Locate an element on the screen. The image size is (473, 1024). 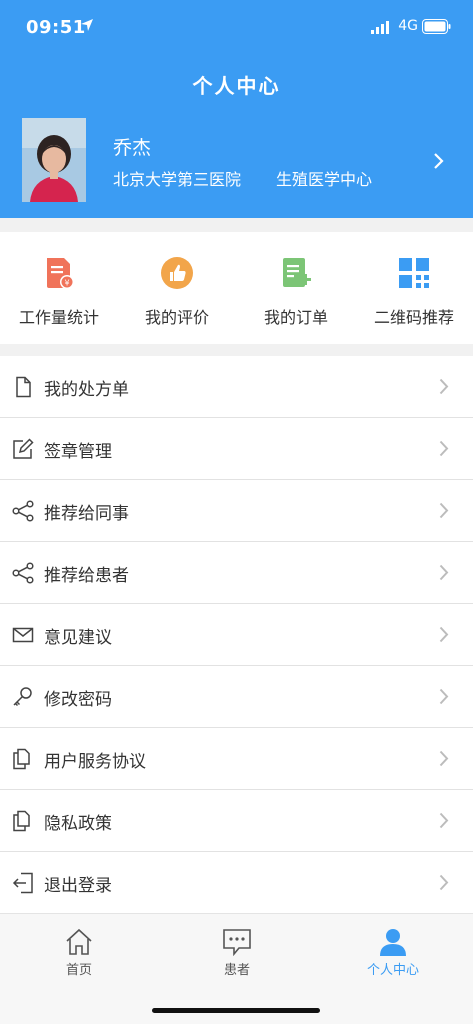
quick-qr-recommend: 二维码推荐 is located at coordinates (414, 292).